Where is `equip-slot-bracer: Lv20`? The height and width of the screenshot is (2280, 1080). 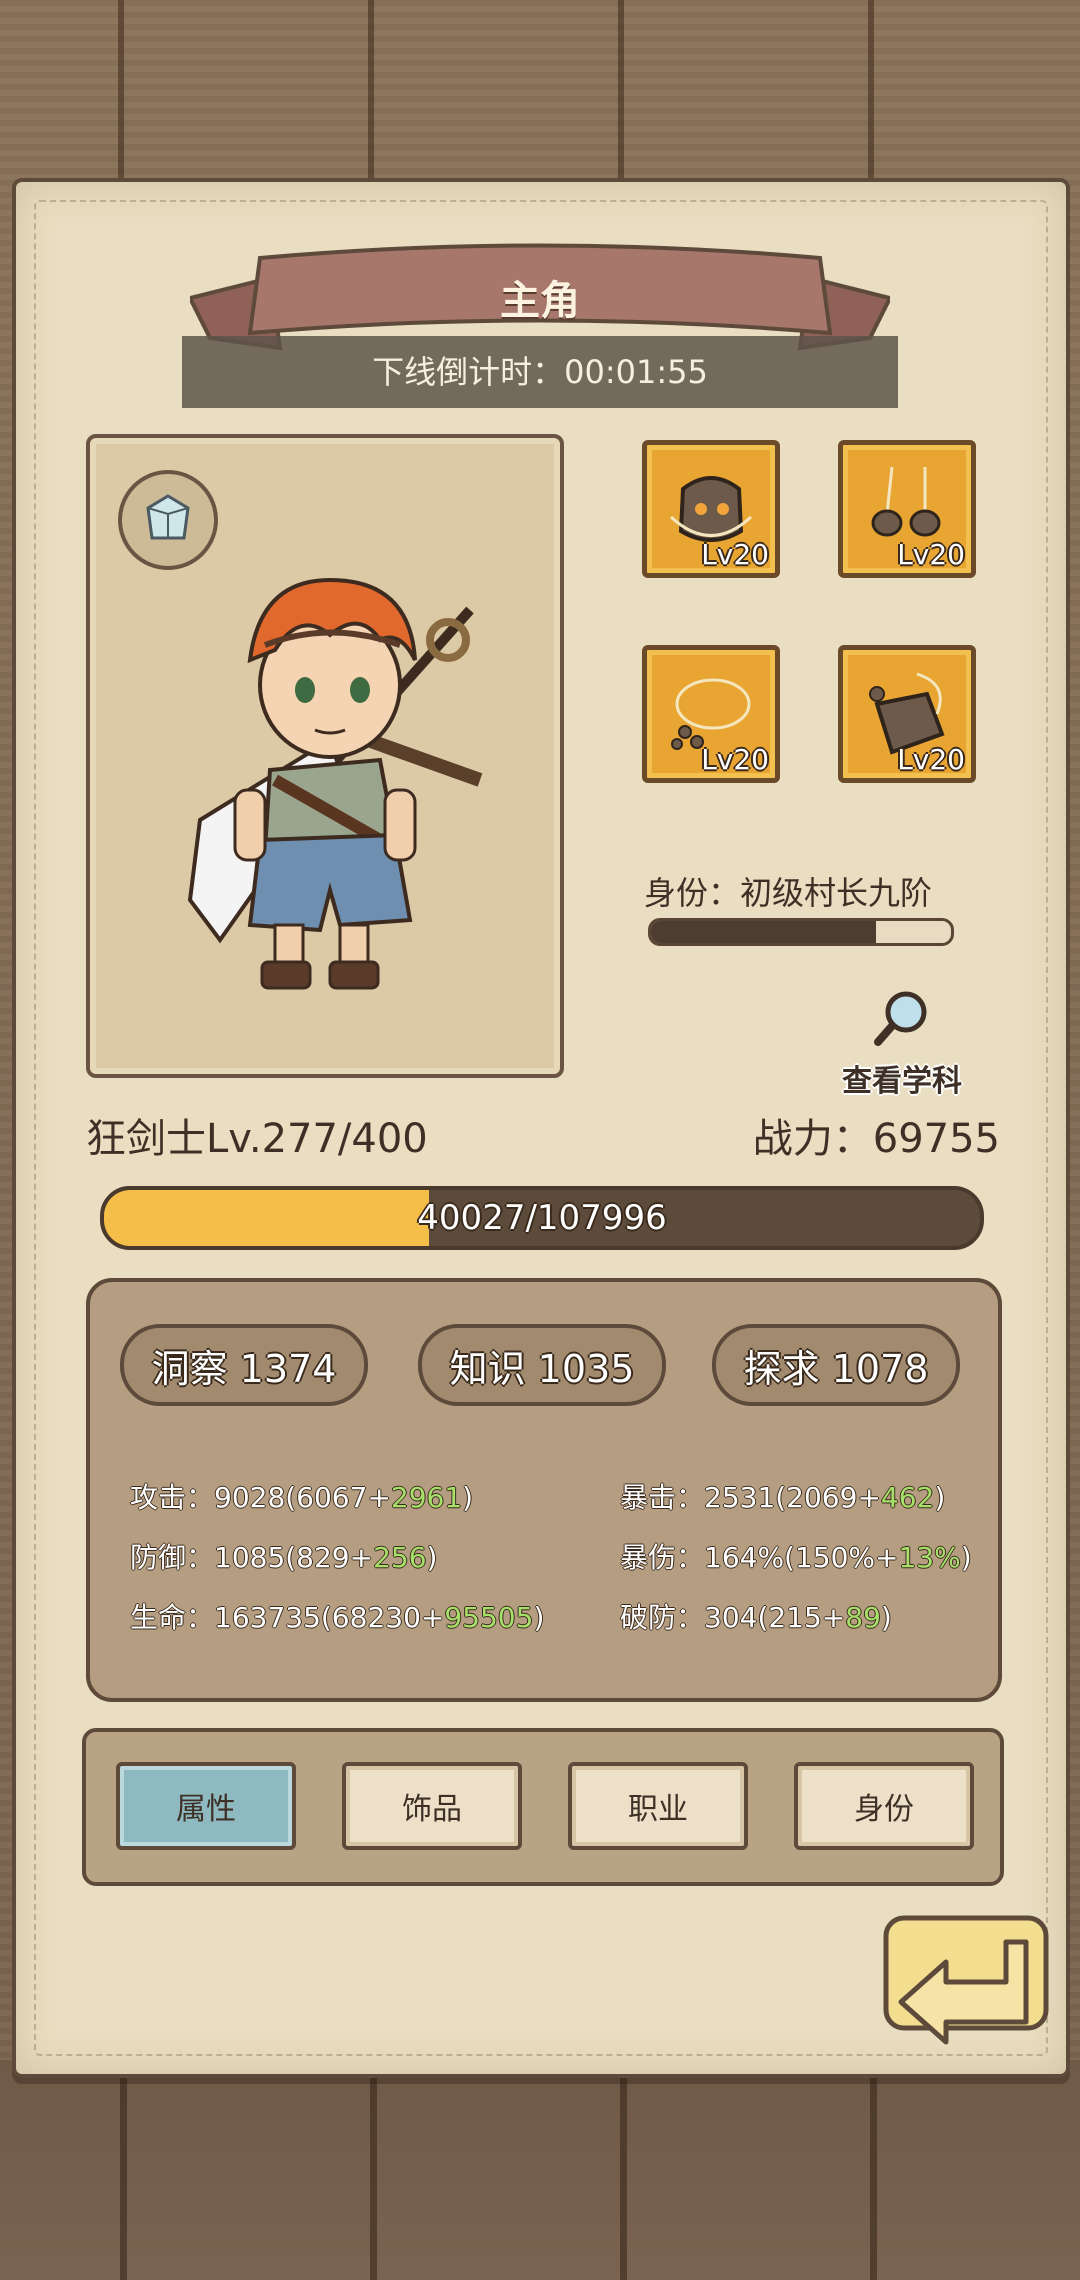 equip-slot-bracer: Lv20 is located at coordinates (907, 714).